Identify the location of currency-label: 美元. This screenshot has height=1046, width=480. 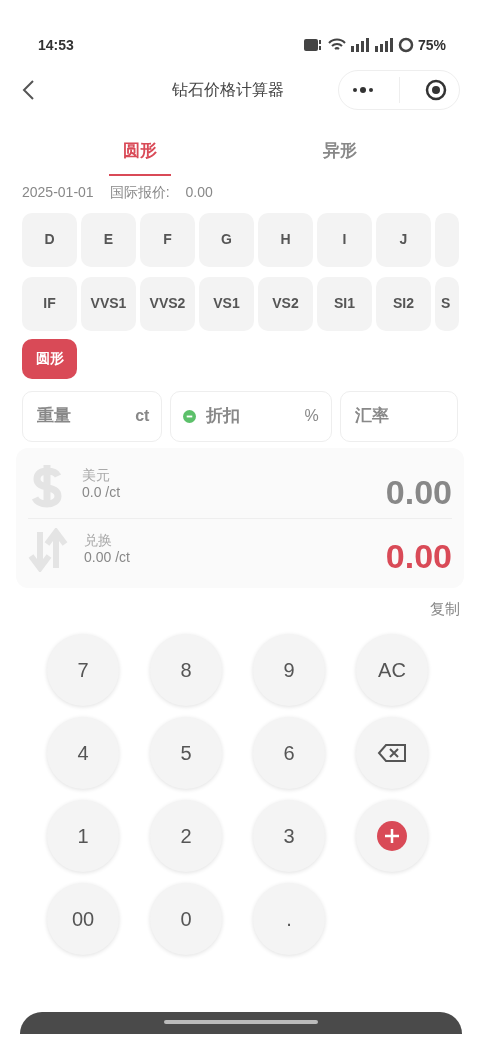
(96, 475).